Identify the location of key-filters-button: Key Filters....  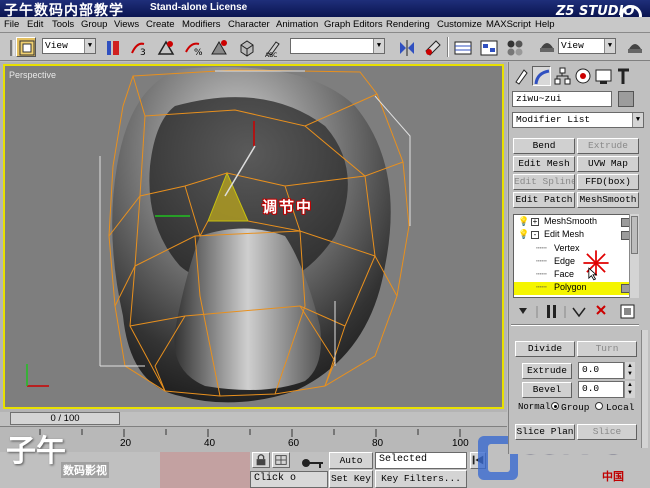
(421, 479).